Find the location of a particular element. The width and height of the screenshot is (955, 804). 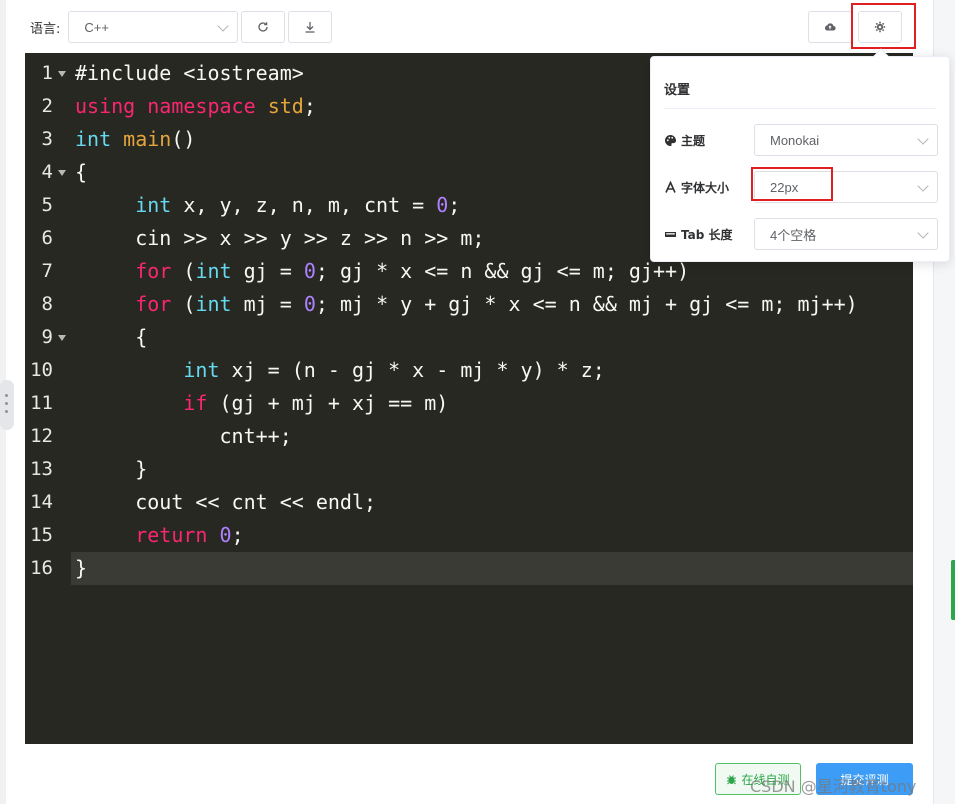

code-line: cout << cnt << endl; is located at coordinates (225, 502).